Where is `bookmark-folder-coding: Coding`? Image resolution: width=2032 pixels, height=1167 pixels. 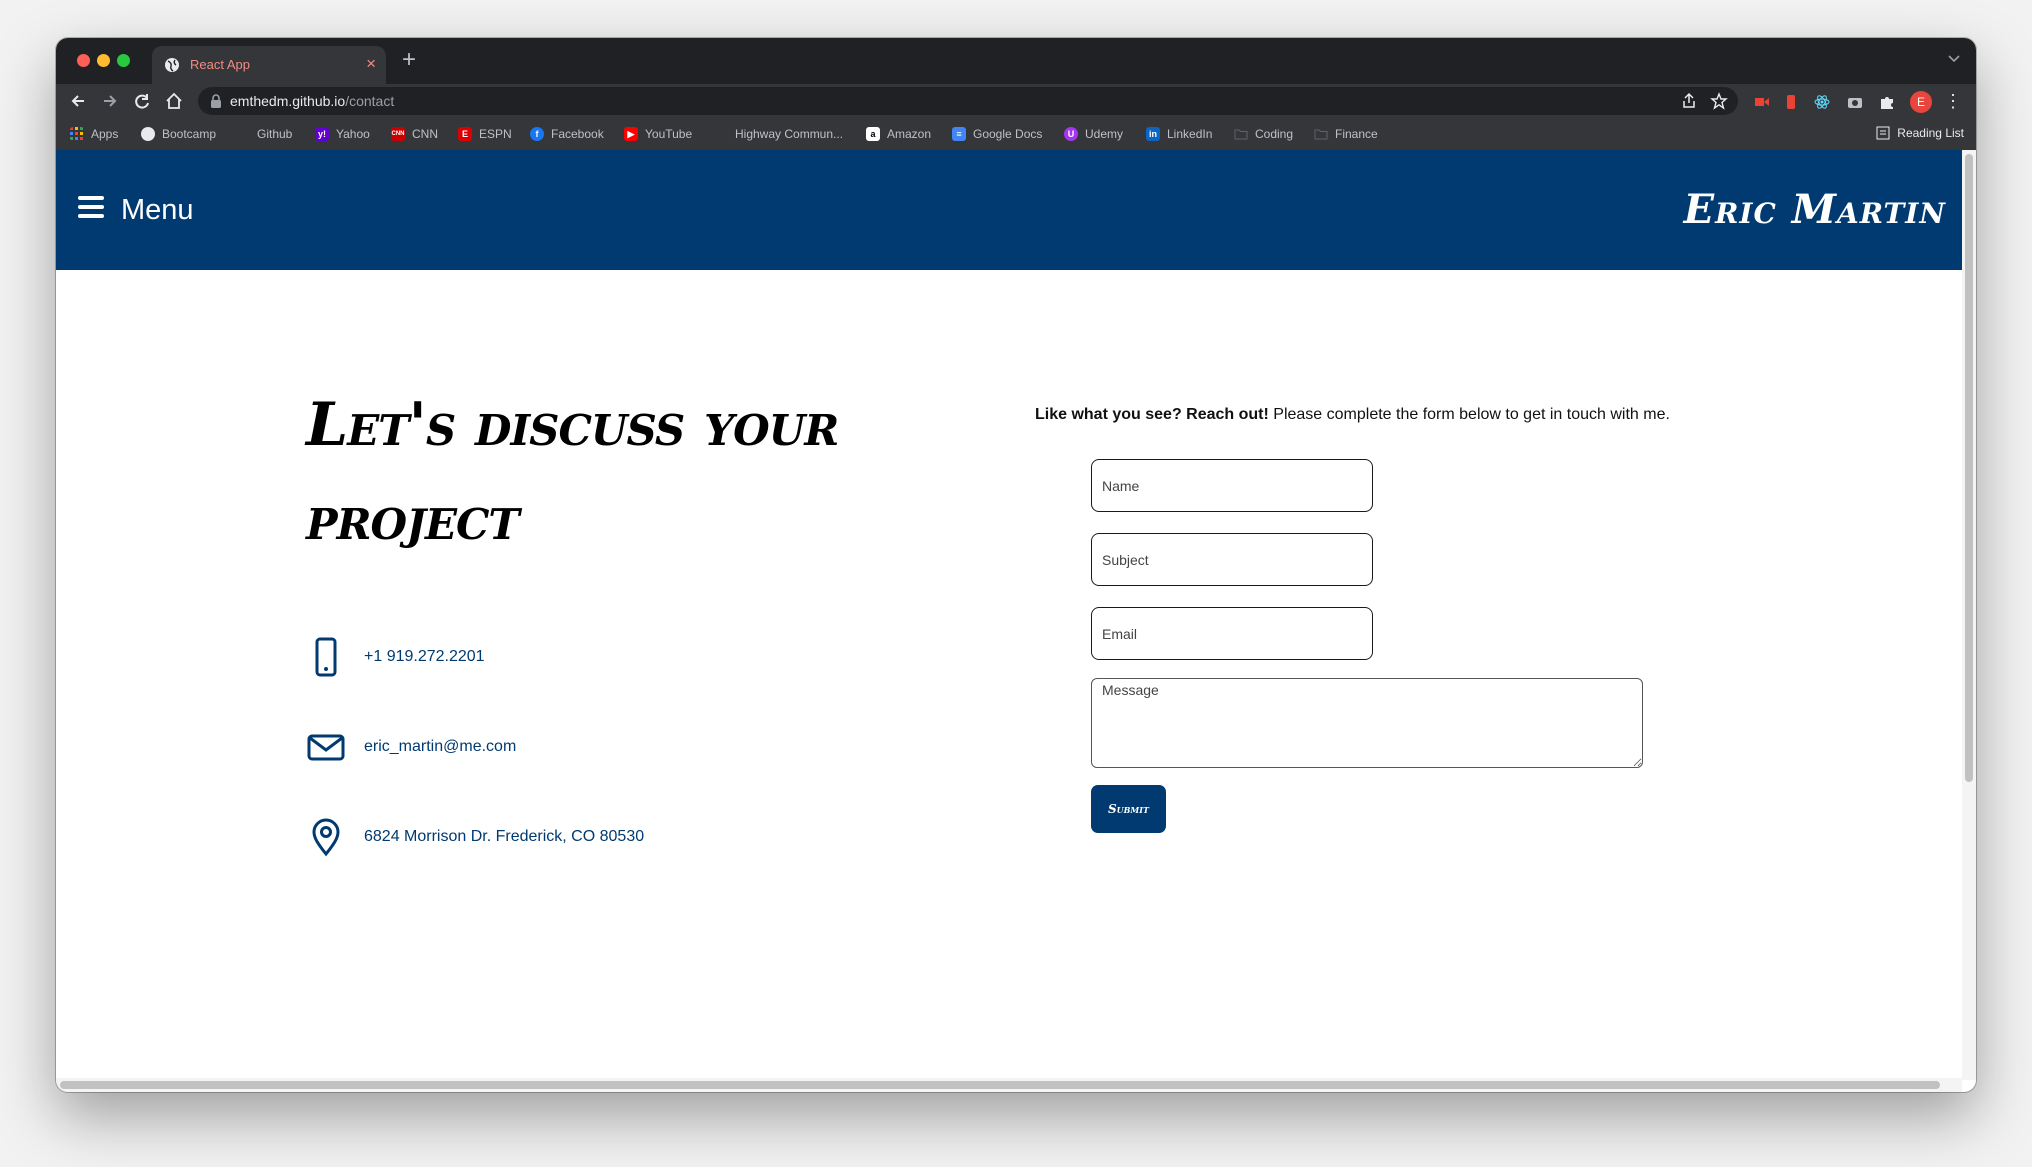 bookmark-folder-coding: Coding is located at coordinates (1263, 134).